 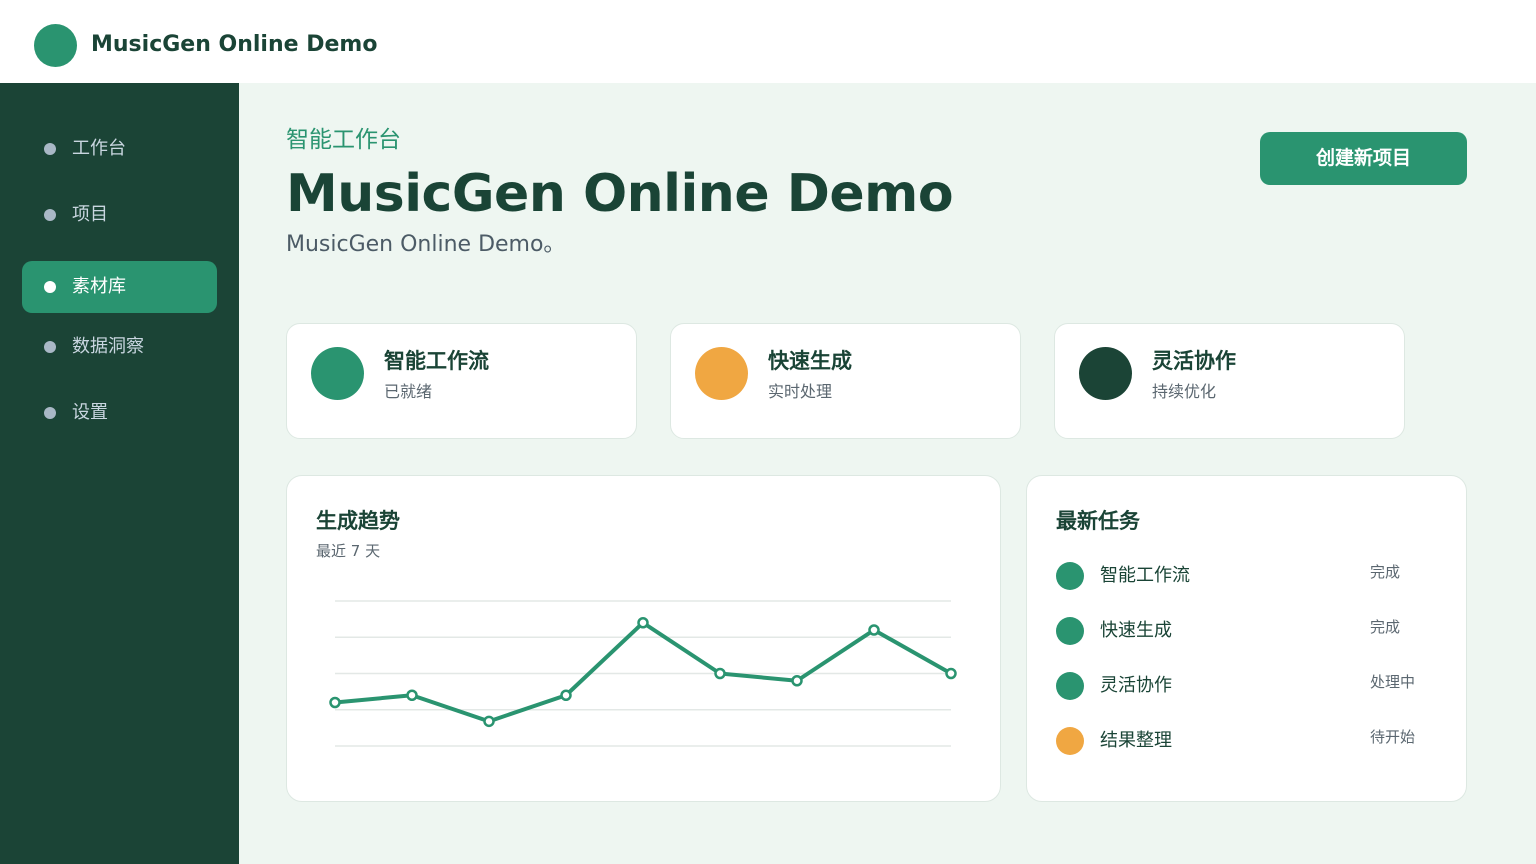 What do you see at coordinates (108, 346) in the screenshot?
I see `sidebar-item-label: 数据洞察` at bounding box center [108, 346].